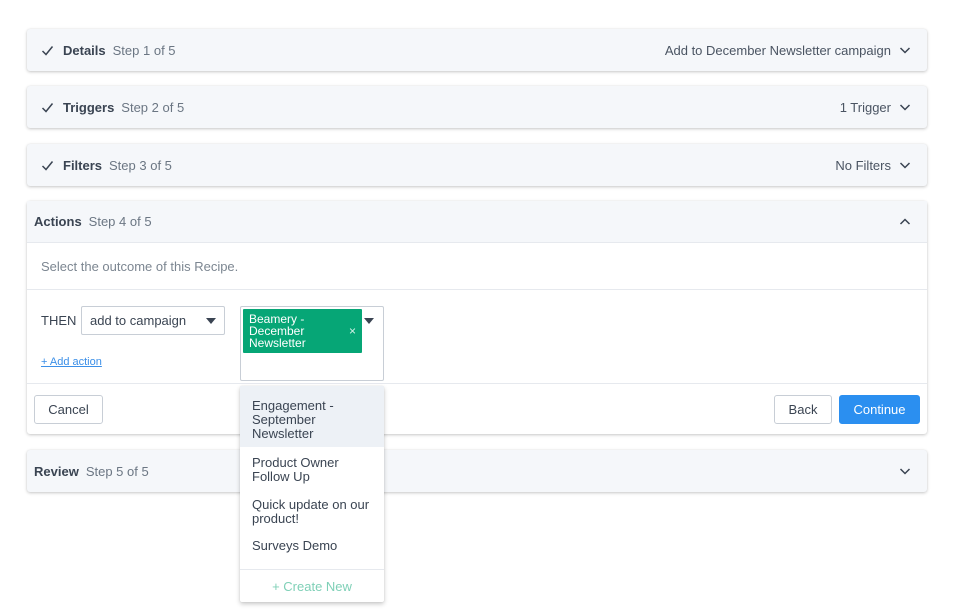 The width and height of the screenshot is (965, 614). Describe the element at coordinates (140, 165) in the screenshot. I see `step-subtitle: Step 3 of 5` at that location.